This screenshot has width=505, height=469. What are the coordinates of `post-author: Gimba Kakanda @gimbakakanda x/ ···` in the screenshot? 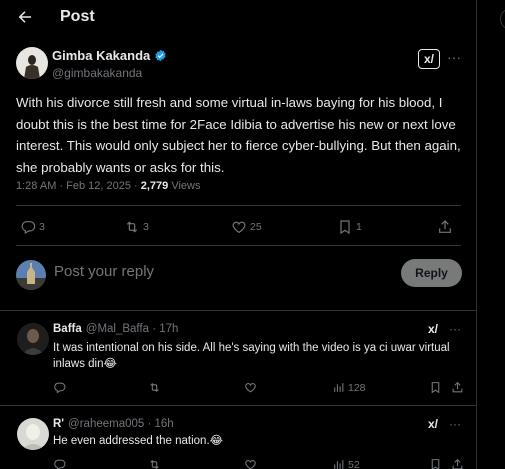 It's located at (241, 67).